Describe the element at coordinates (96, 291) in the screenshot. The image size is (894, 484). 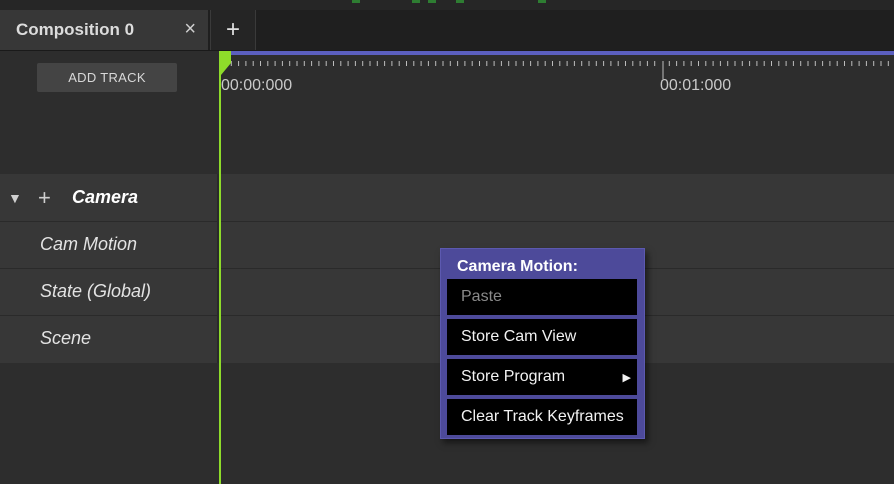
I see `track-name: State (Global)` at that location.